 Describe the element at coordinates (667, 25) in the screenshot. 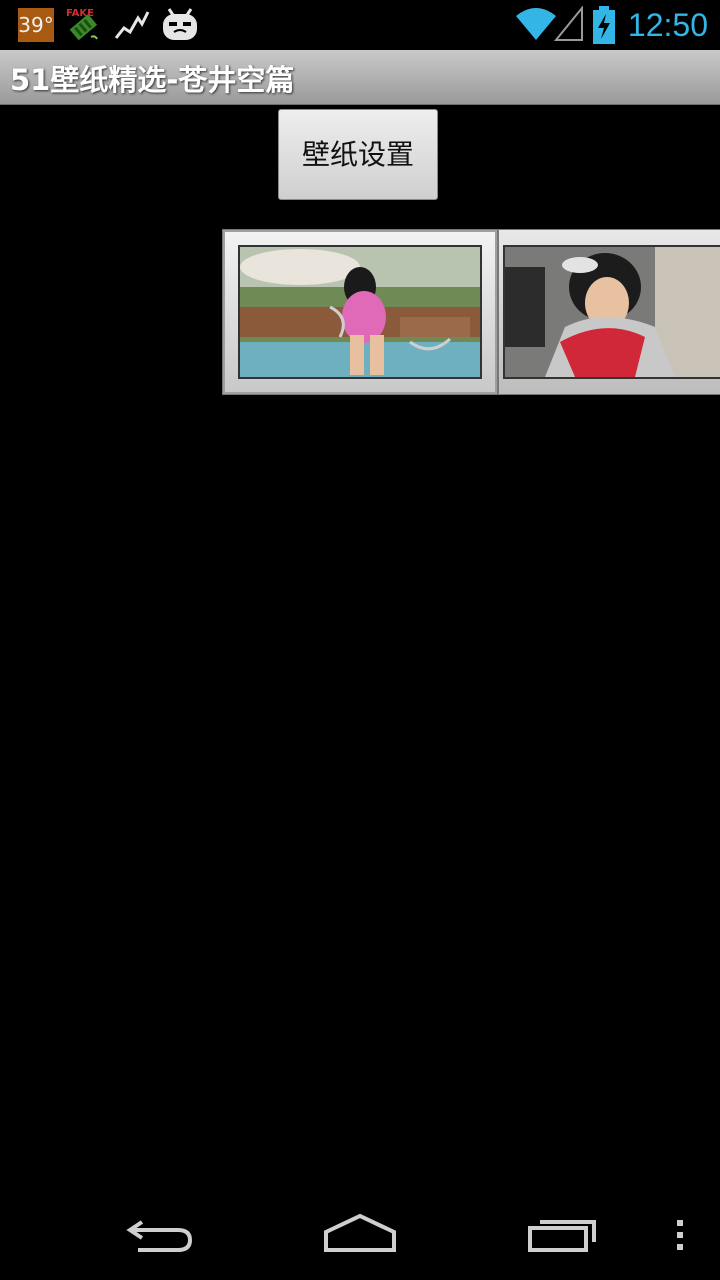

I see `clock: 12:50` at that location.